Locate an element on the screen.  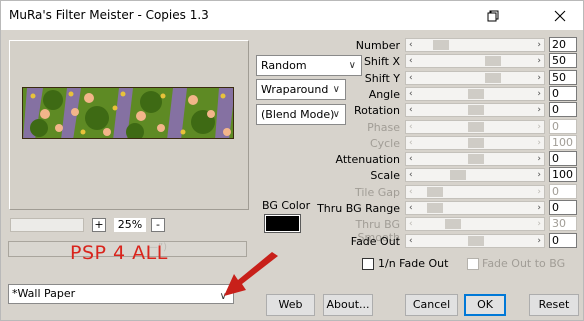
slider-label: Scale is located at coordinates (385, 175).